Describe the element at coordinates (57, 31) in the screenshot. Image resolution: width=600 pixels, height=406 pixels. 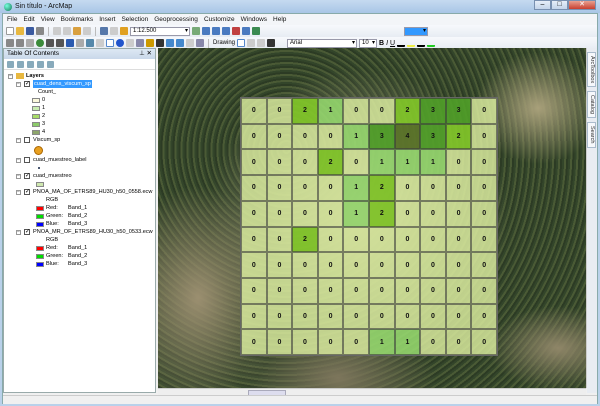
I see `cut-icon` at that location.